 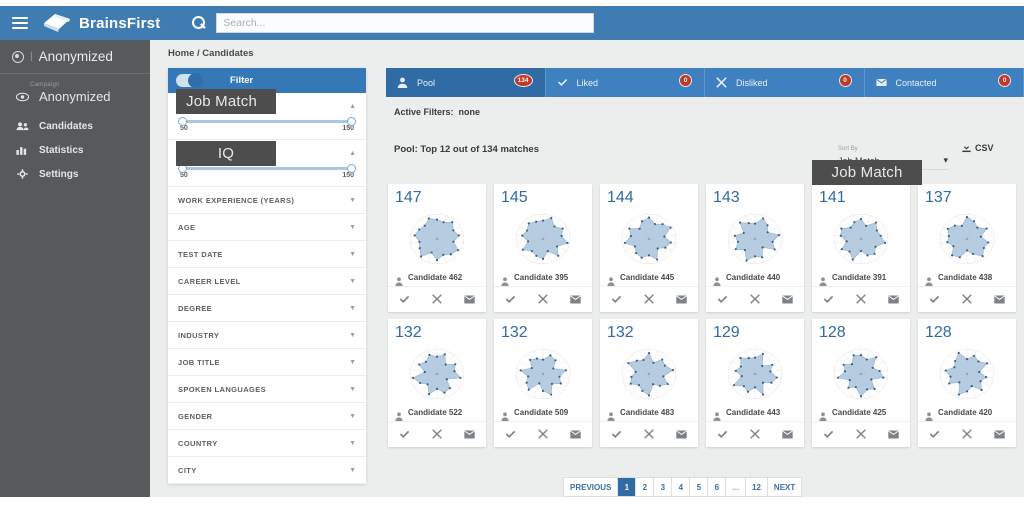 What do you see at coordinates (627, 487) in the screenshot?
I see `pagination-page-1: 1` at bounding box center [627, 487].